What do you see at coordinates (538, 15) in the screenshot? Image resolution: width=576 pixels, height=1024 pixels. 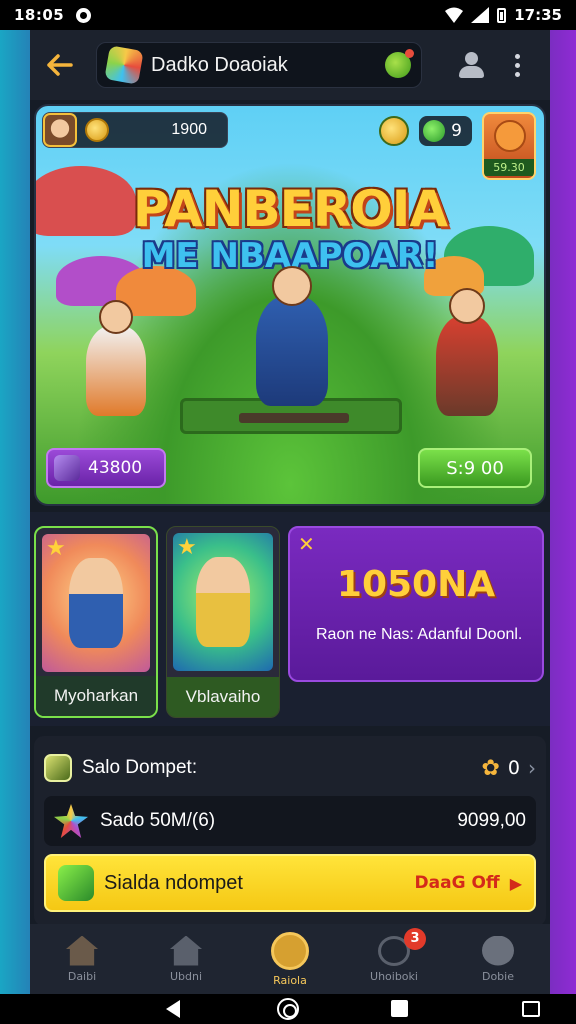 I see `status-time-right: 17:35` at bounding box center [538, 15].